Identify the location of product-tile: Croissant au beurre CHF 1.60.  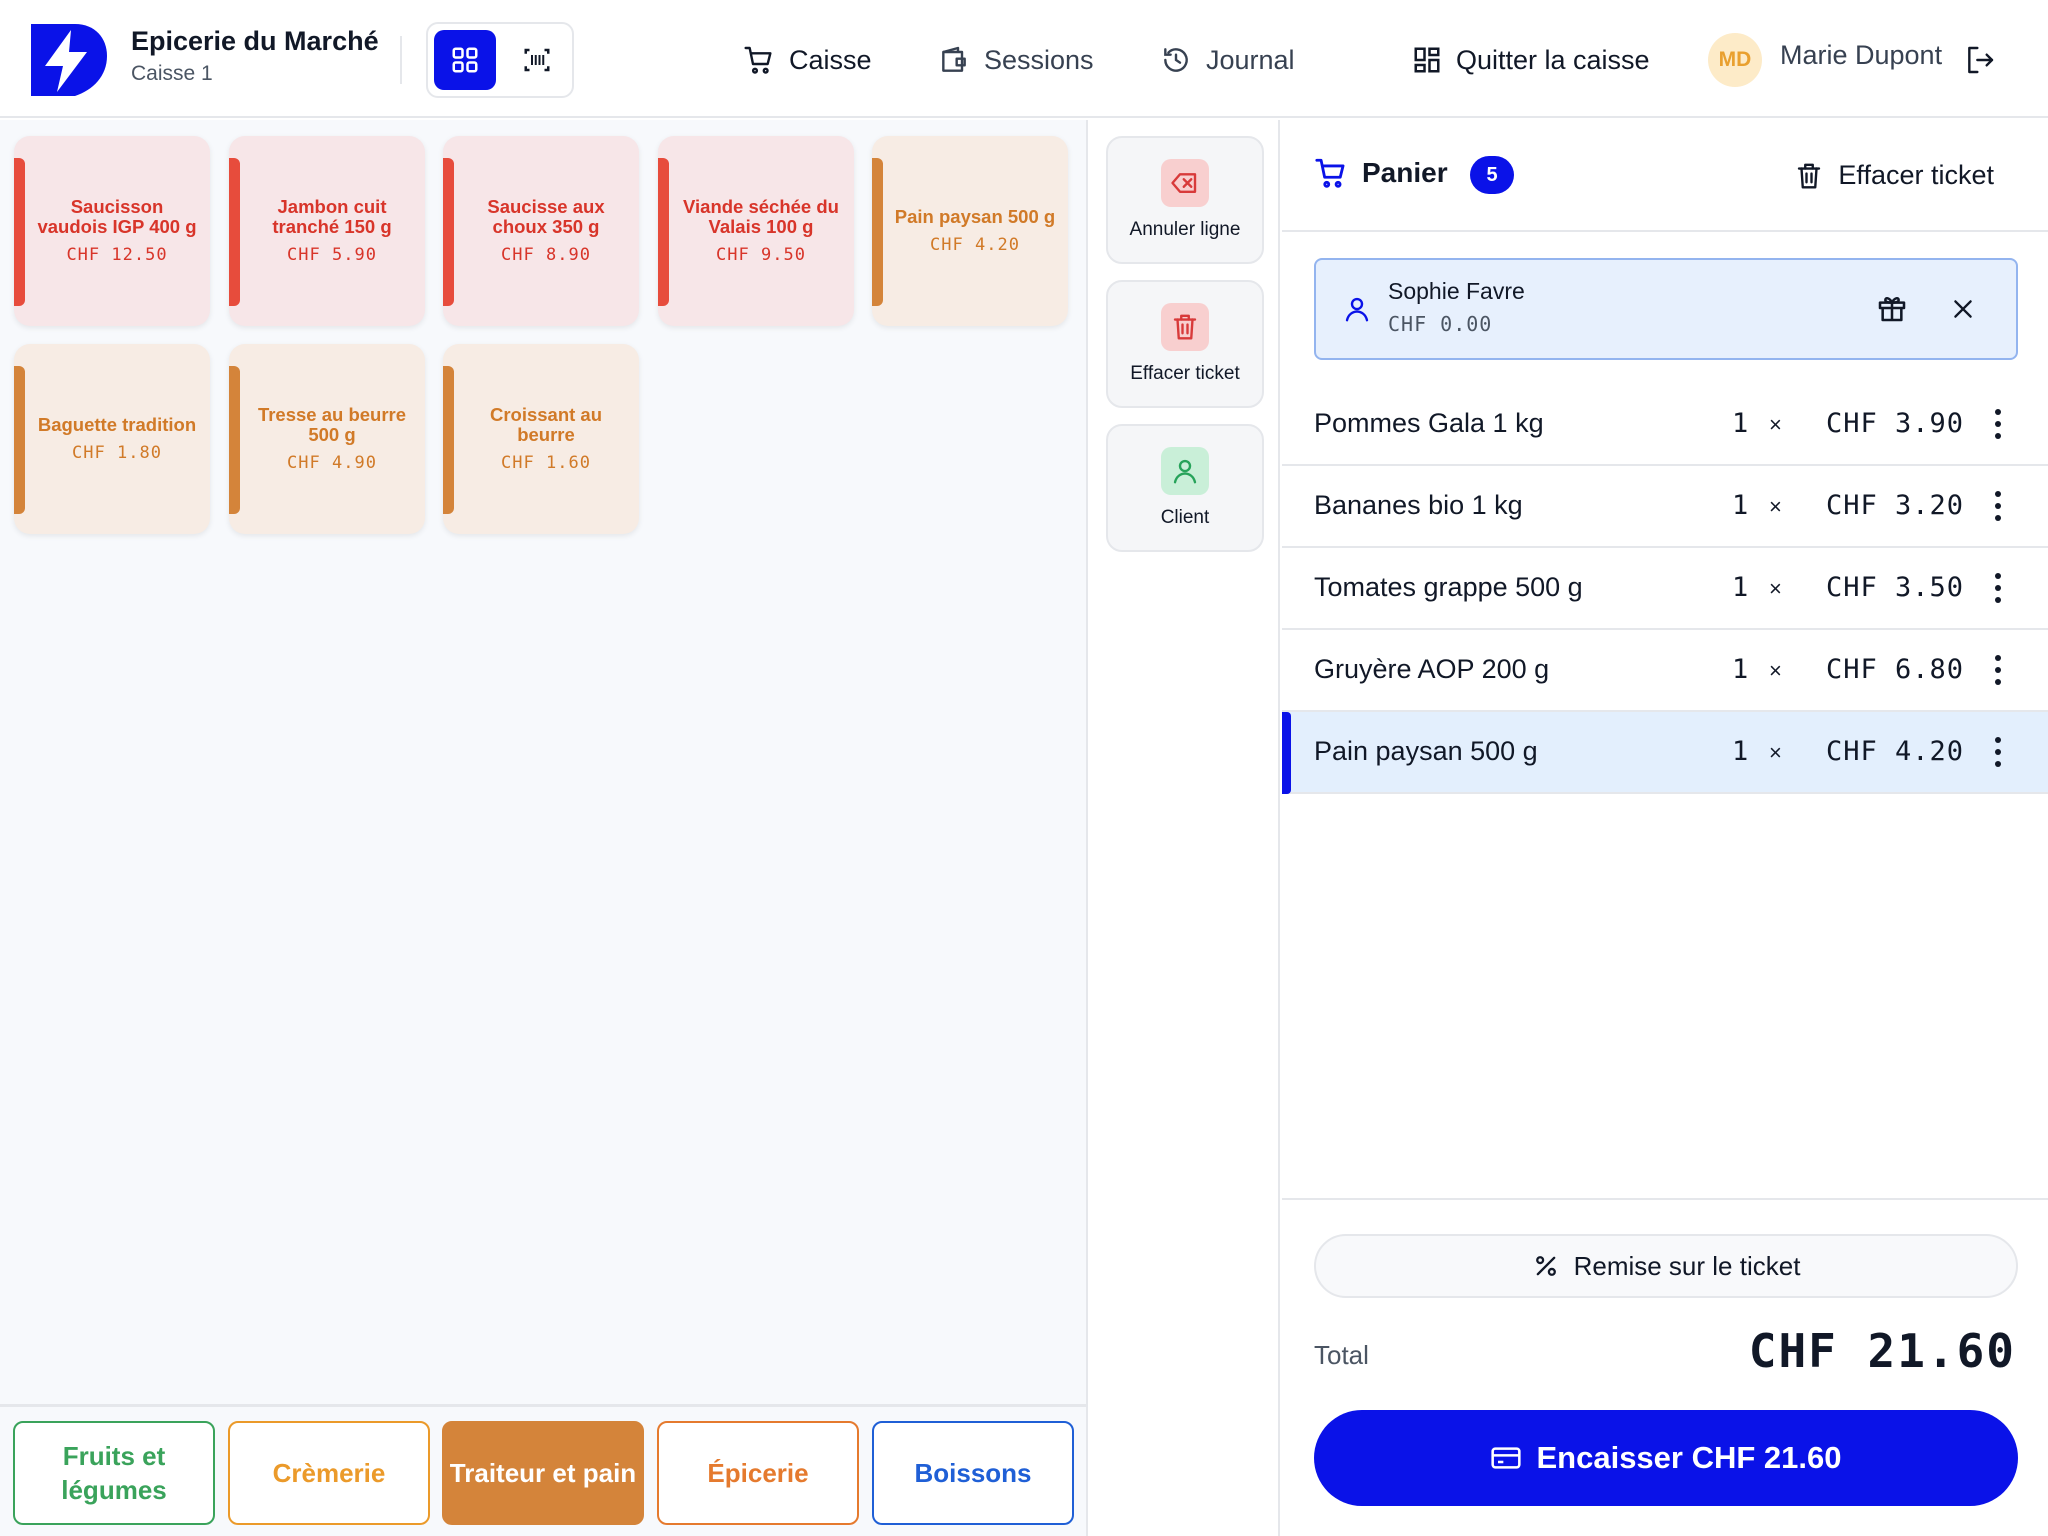
(541, 439).